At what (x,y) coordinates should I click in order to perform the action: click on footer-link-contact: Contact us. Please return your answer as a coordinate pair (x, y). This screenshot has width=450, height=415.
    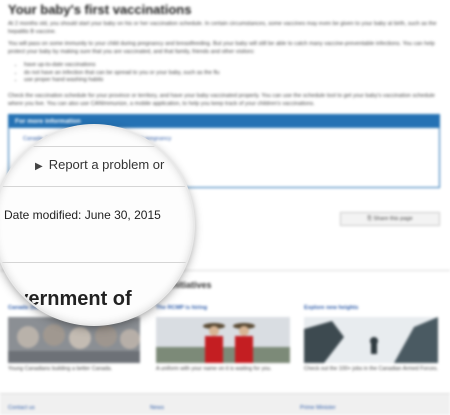
    Looking at the image, I should click on (21, 408).